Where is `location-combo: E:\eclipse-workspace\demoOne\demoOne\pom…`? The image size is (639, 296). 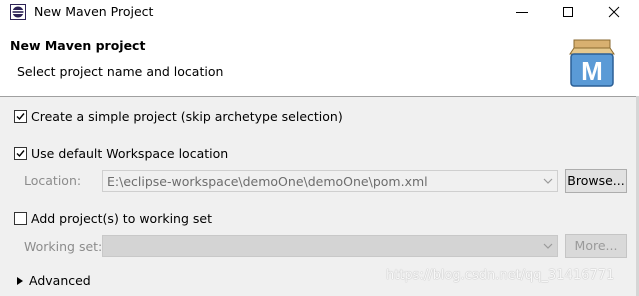 location-combo: E:\eclipse-workspace\demoOne\demoOne\pom… is located at coordinates (330, 181).